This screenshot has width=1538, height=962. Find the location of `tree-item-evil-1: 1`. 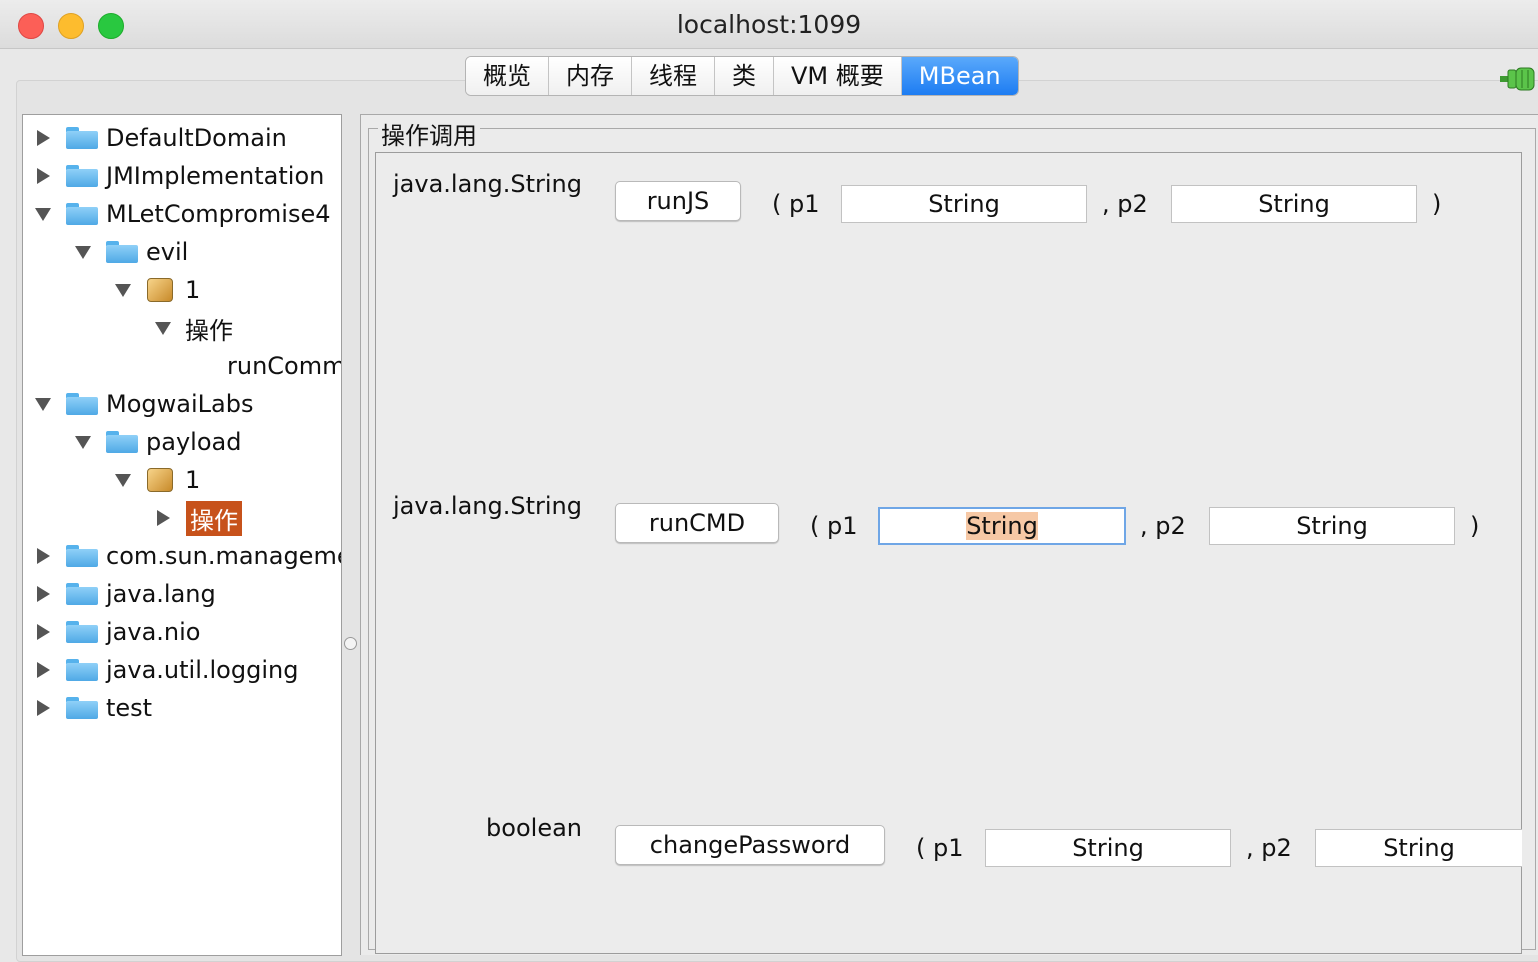

tree-item-evil-1: 1 is located at coordinates (157, 290).